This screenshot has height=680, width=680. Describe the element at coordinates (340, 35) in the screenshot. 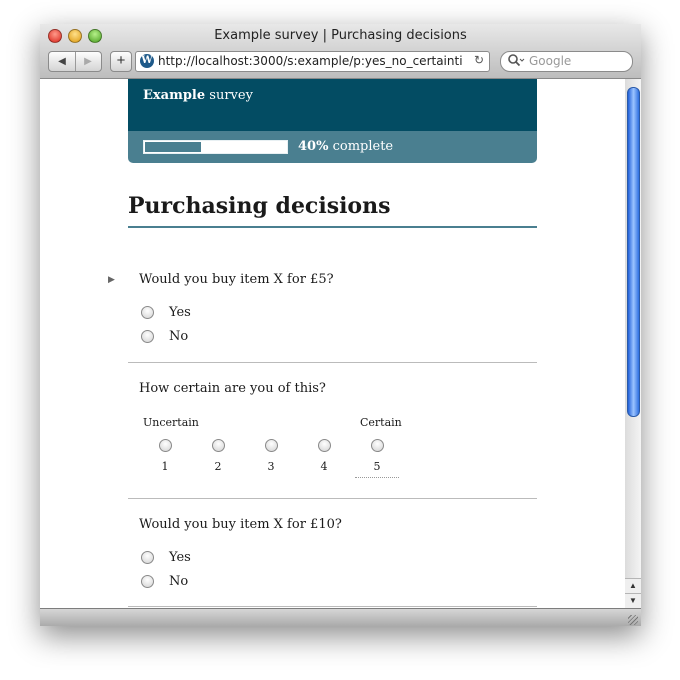

I see `window-title: Example survey | Purchasing decisions` at that location.